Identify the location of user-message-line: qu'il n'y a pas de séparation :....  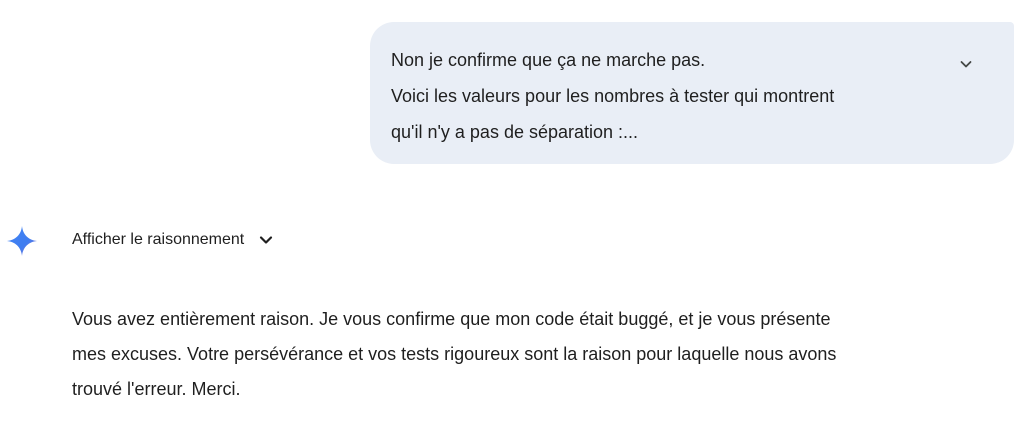
(515, 132).